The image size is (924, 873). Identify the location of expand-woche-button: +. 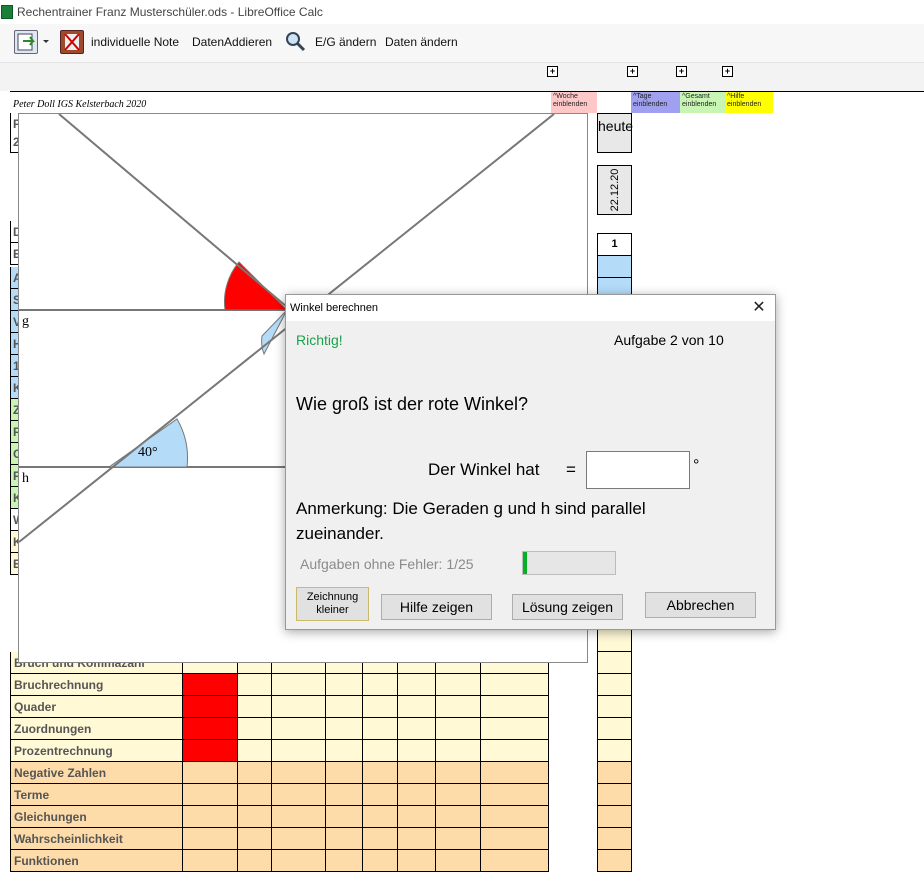
(552, 71).